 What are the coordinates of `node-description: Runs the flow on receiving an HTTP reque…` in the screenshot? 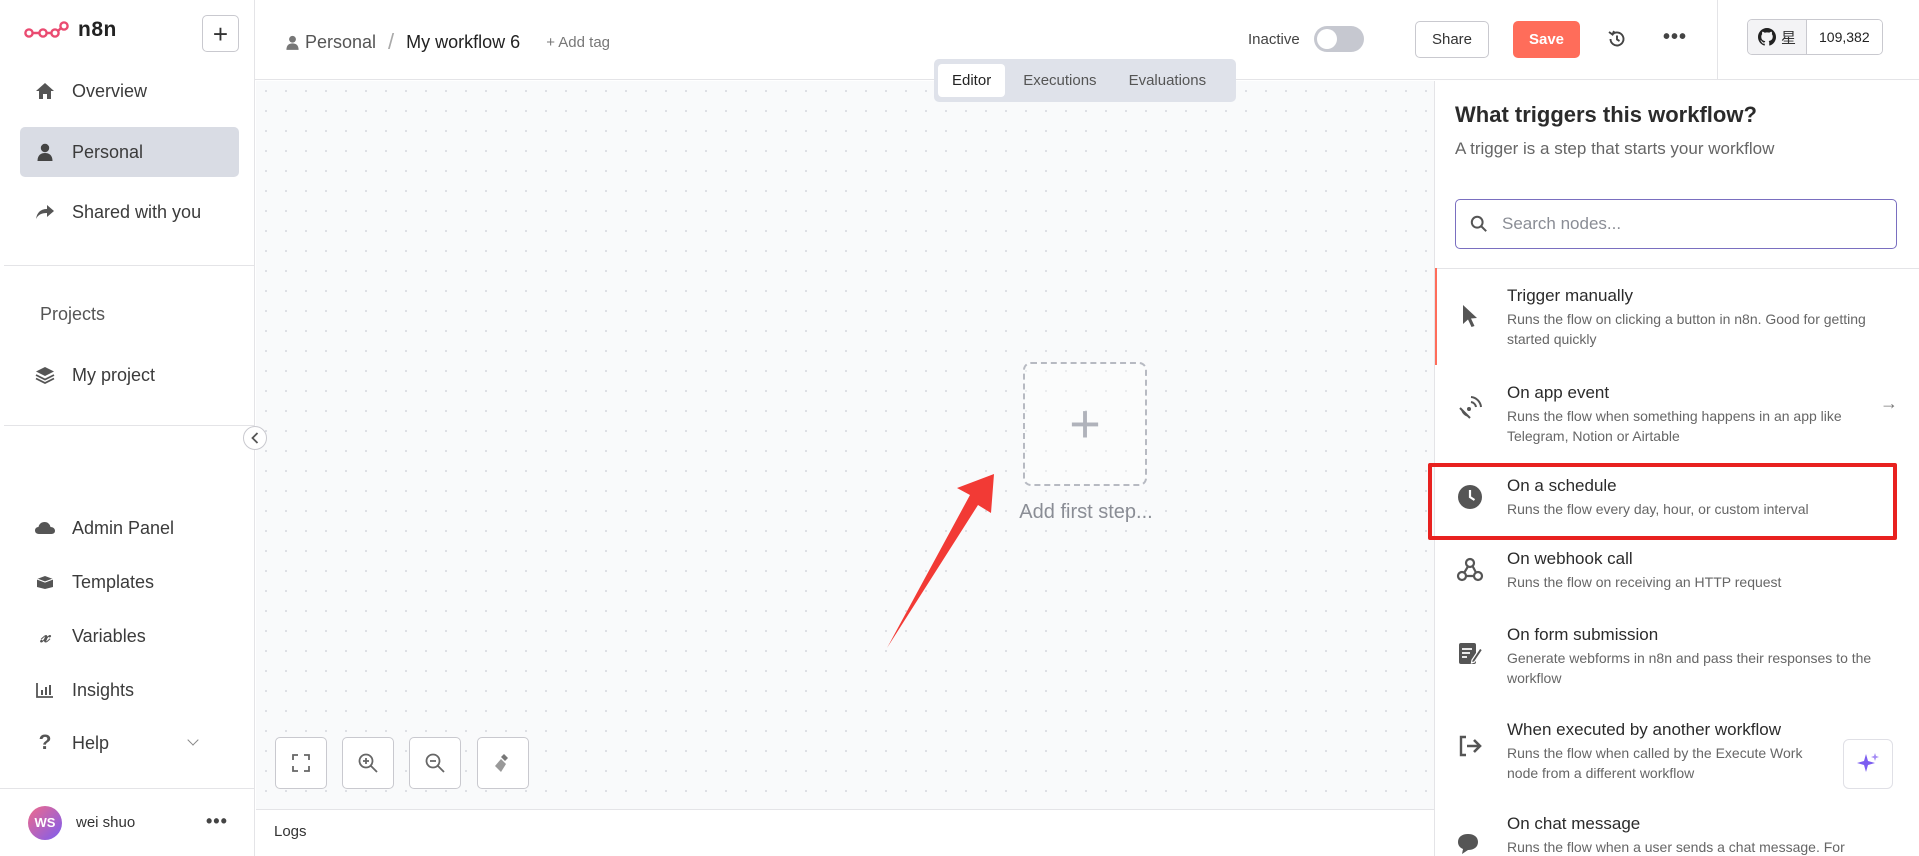 It's located at (1644, 582).